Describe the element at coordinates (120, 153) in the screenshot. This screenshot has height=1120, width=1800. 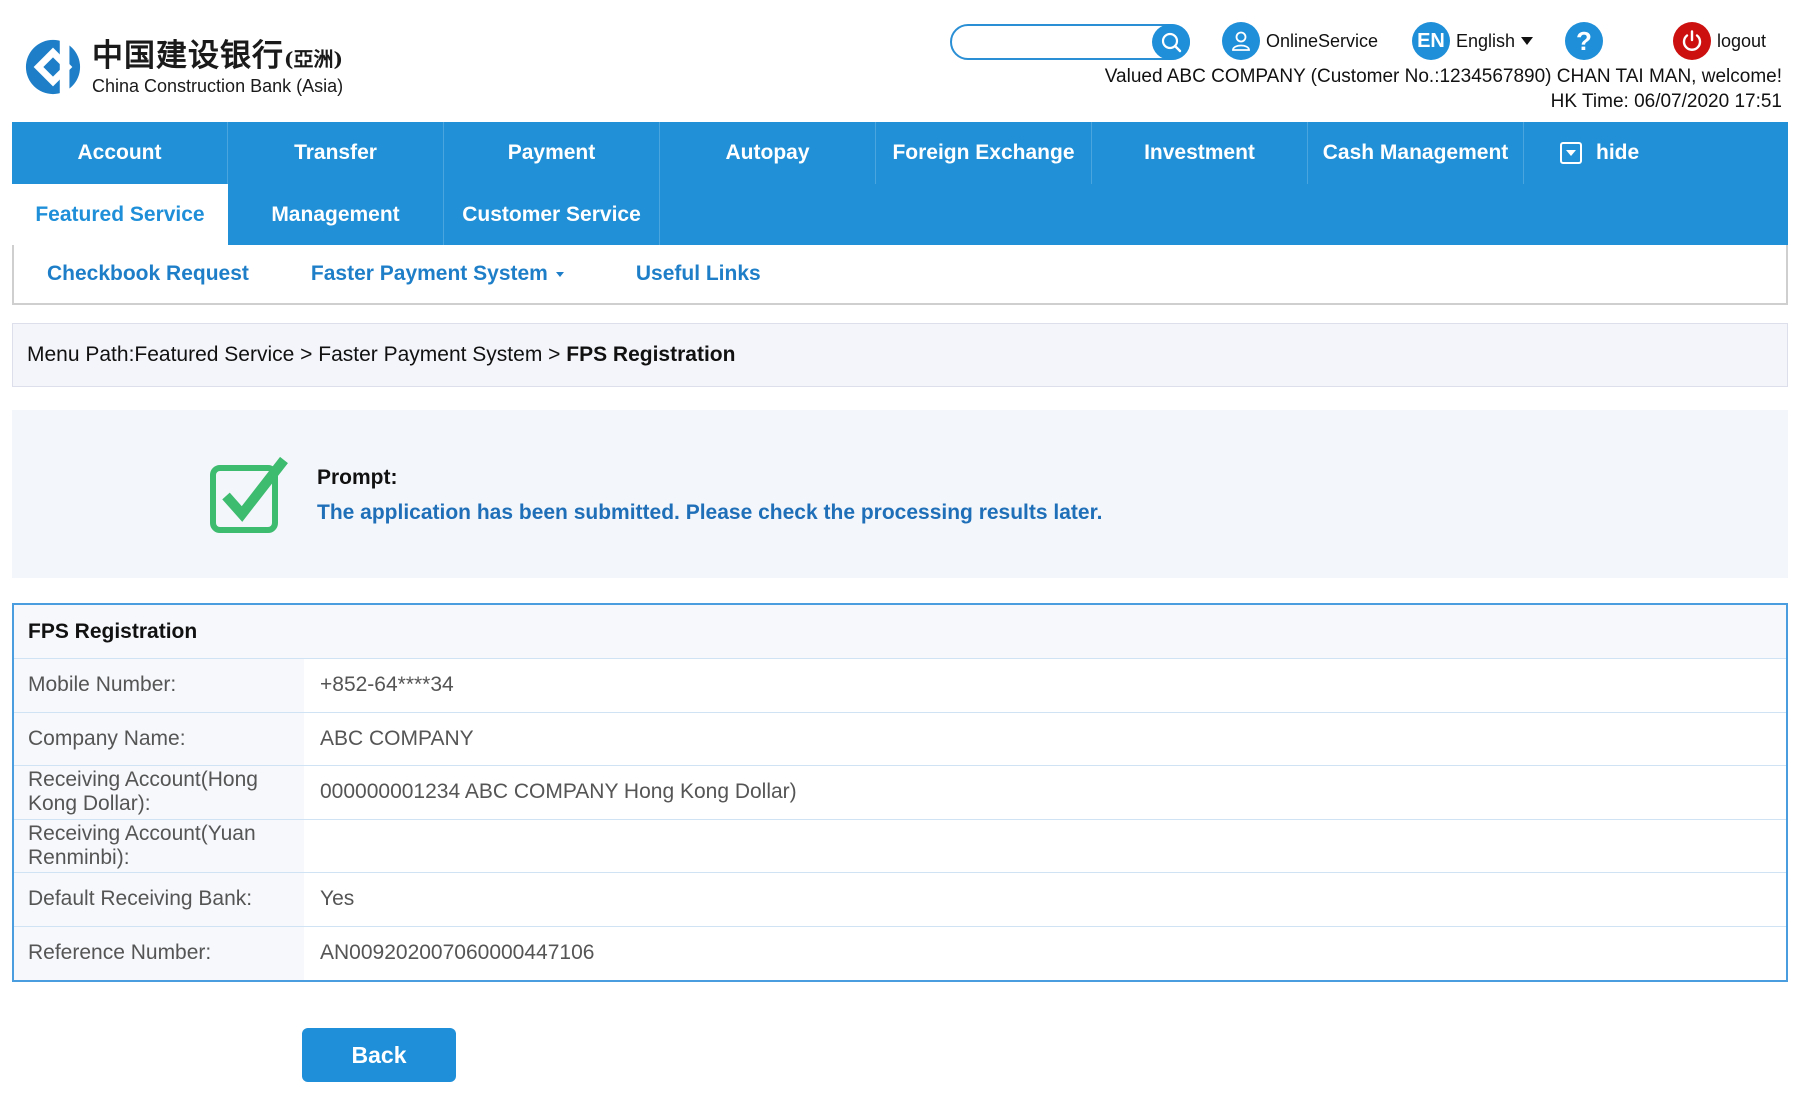
I see `nav-account: Account` at that location.